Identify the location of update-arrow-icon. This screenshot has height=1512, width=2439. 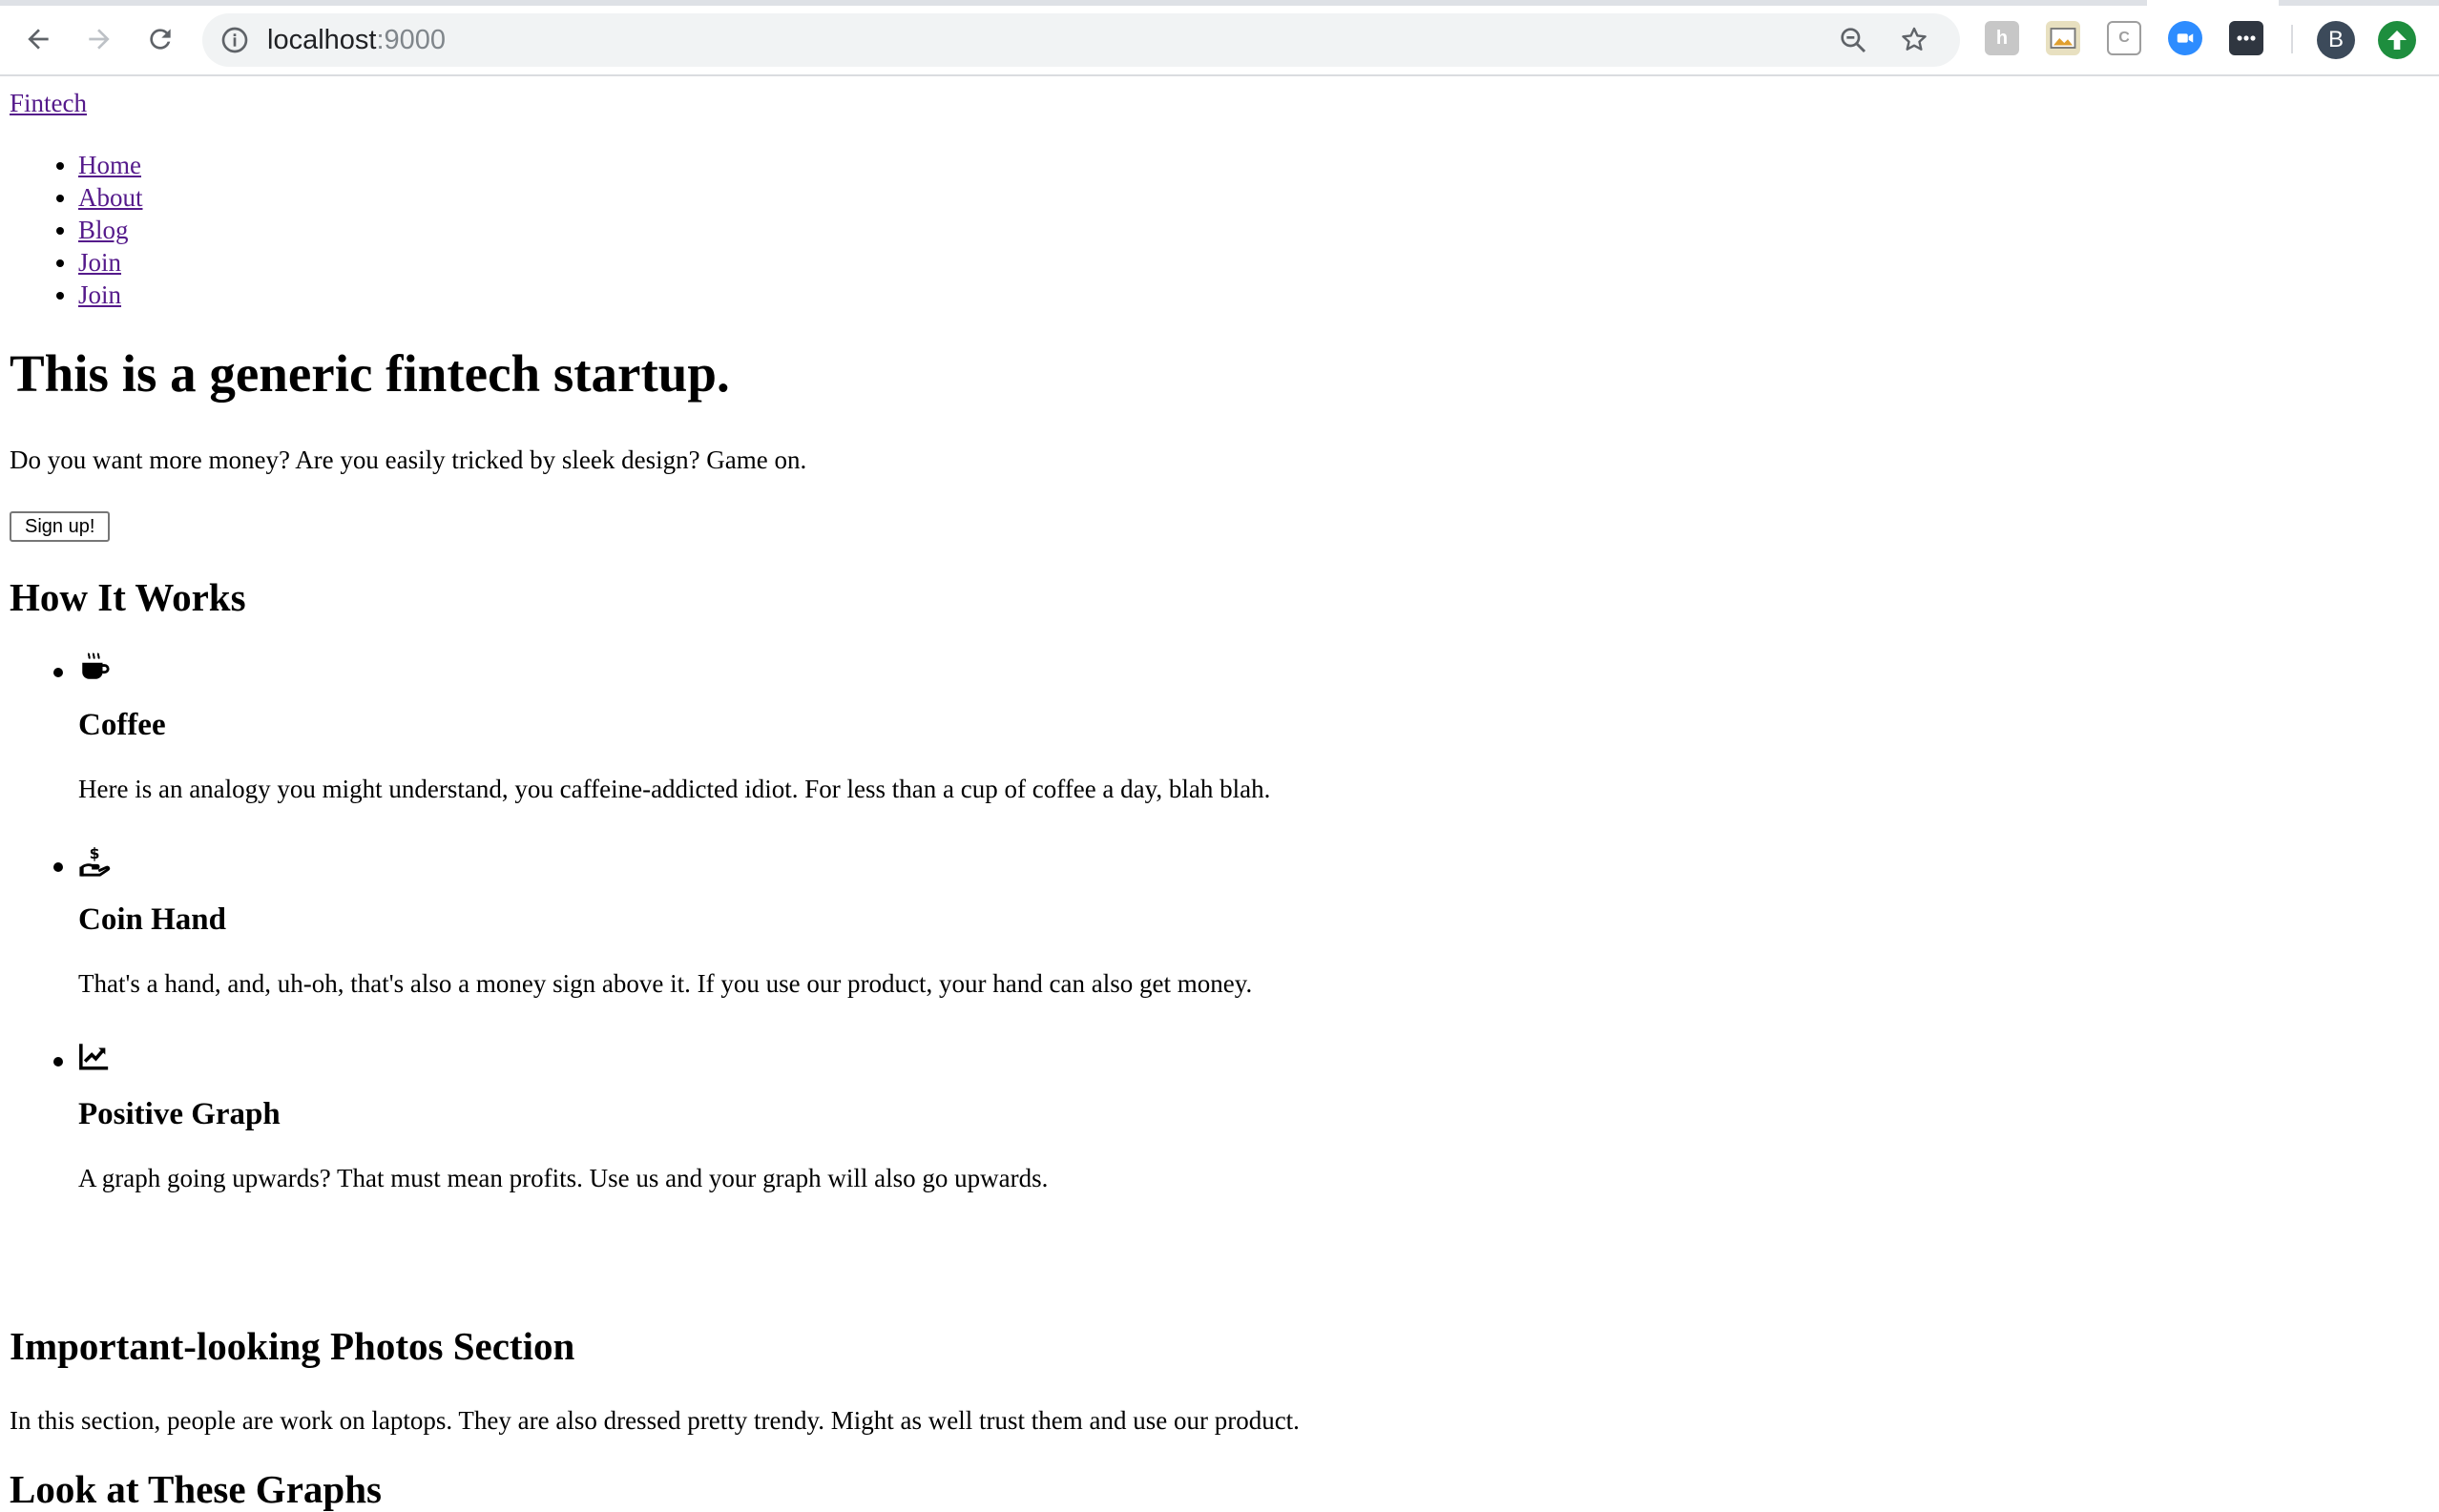
(2397, 40).